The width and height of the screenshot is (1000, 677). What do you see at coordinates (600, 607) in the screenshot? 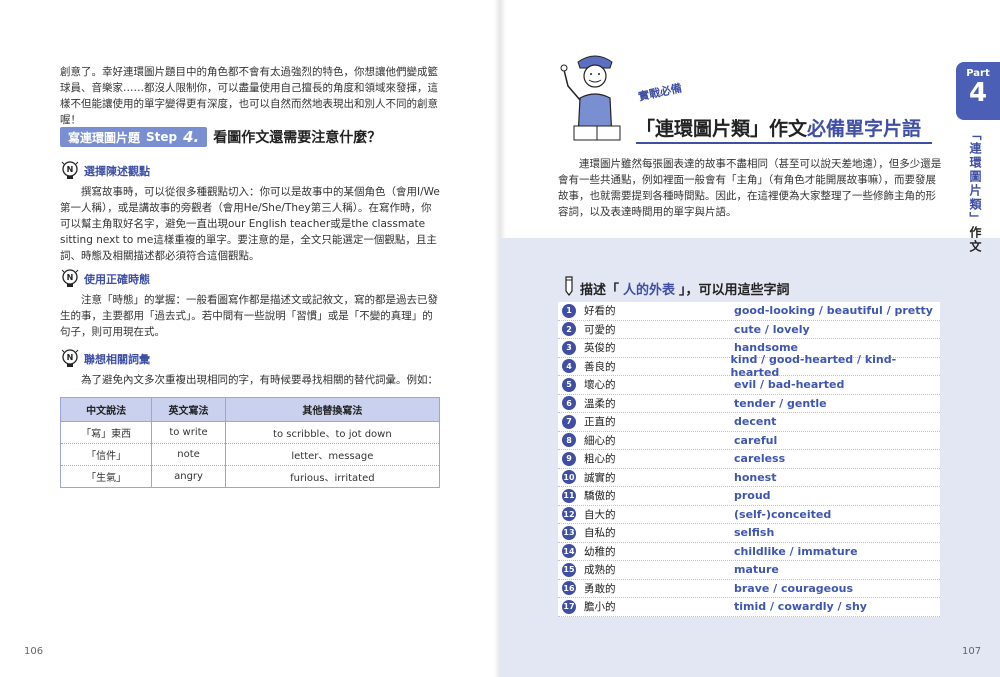
I see `vocab-chinese: 膽小的` at bounding box center [600, 607].